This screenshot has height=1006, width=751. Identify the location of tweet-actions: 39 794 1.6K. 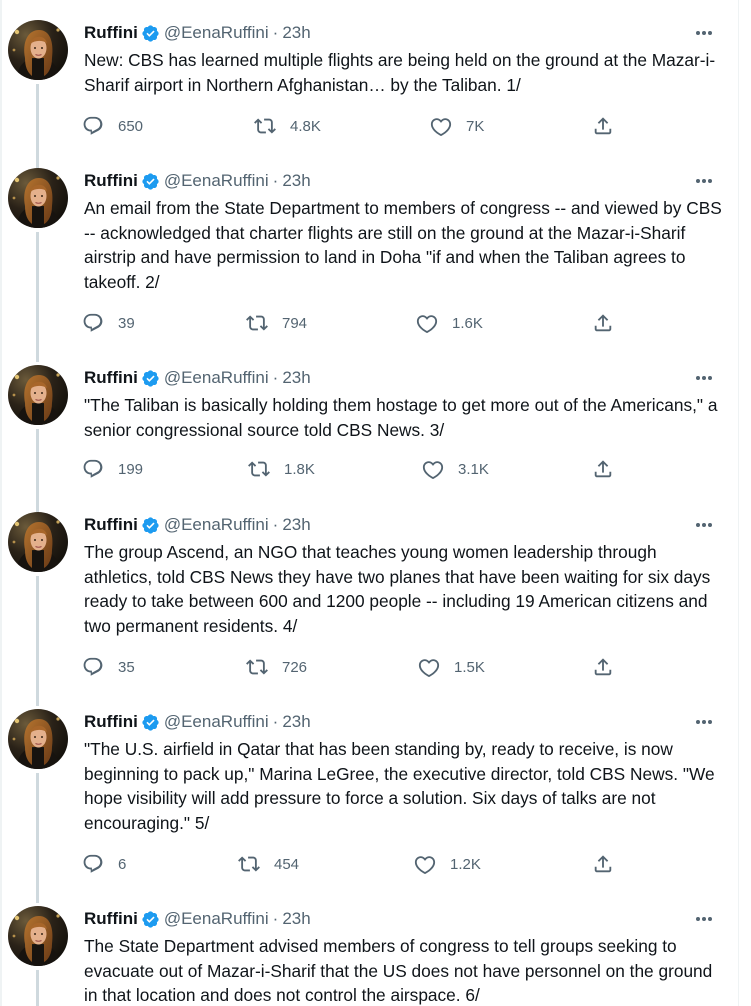
(362, 323).